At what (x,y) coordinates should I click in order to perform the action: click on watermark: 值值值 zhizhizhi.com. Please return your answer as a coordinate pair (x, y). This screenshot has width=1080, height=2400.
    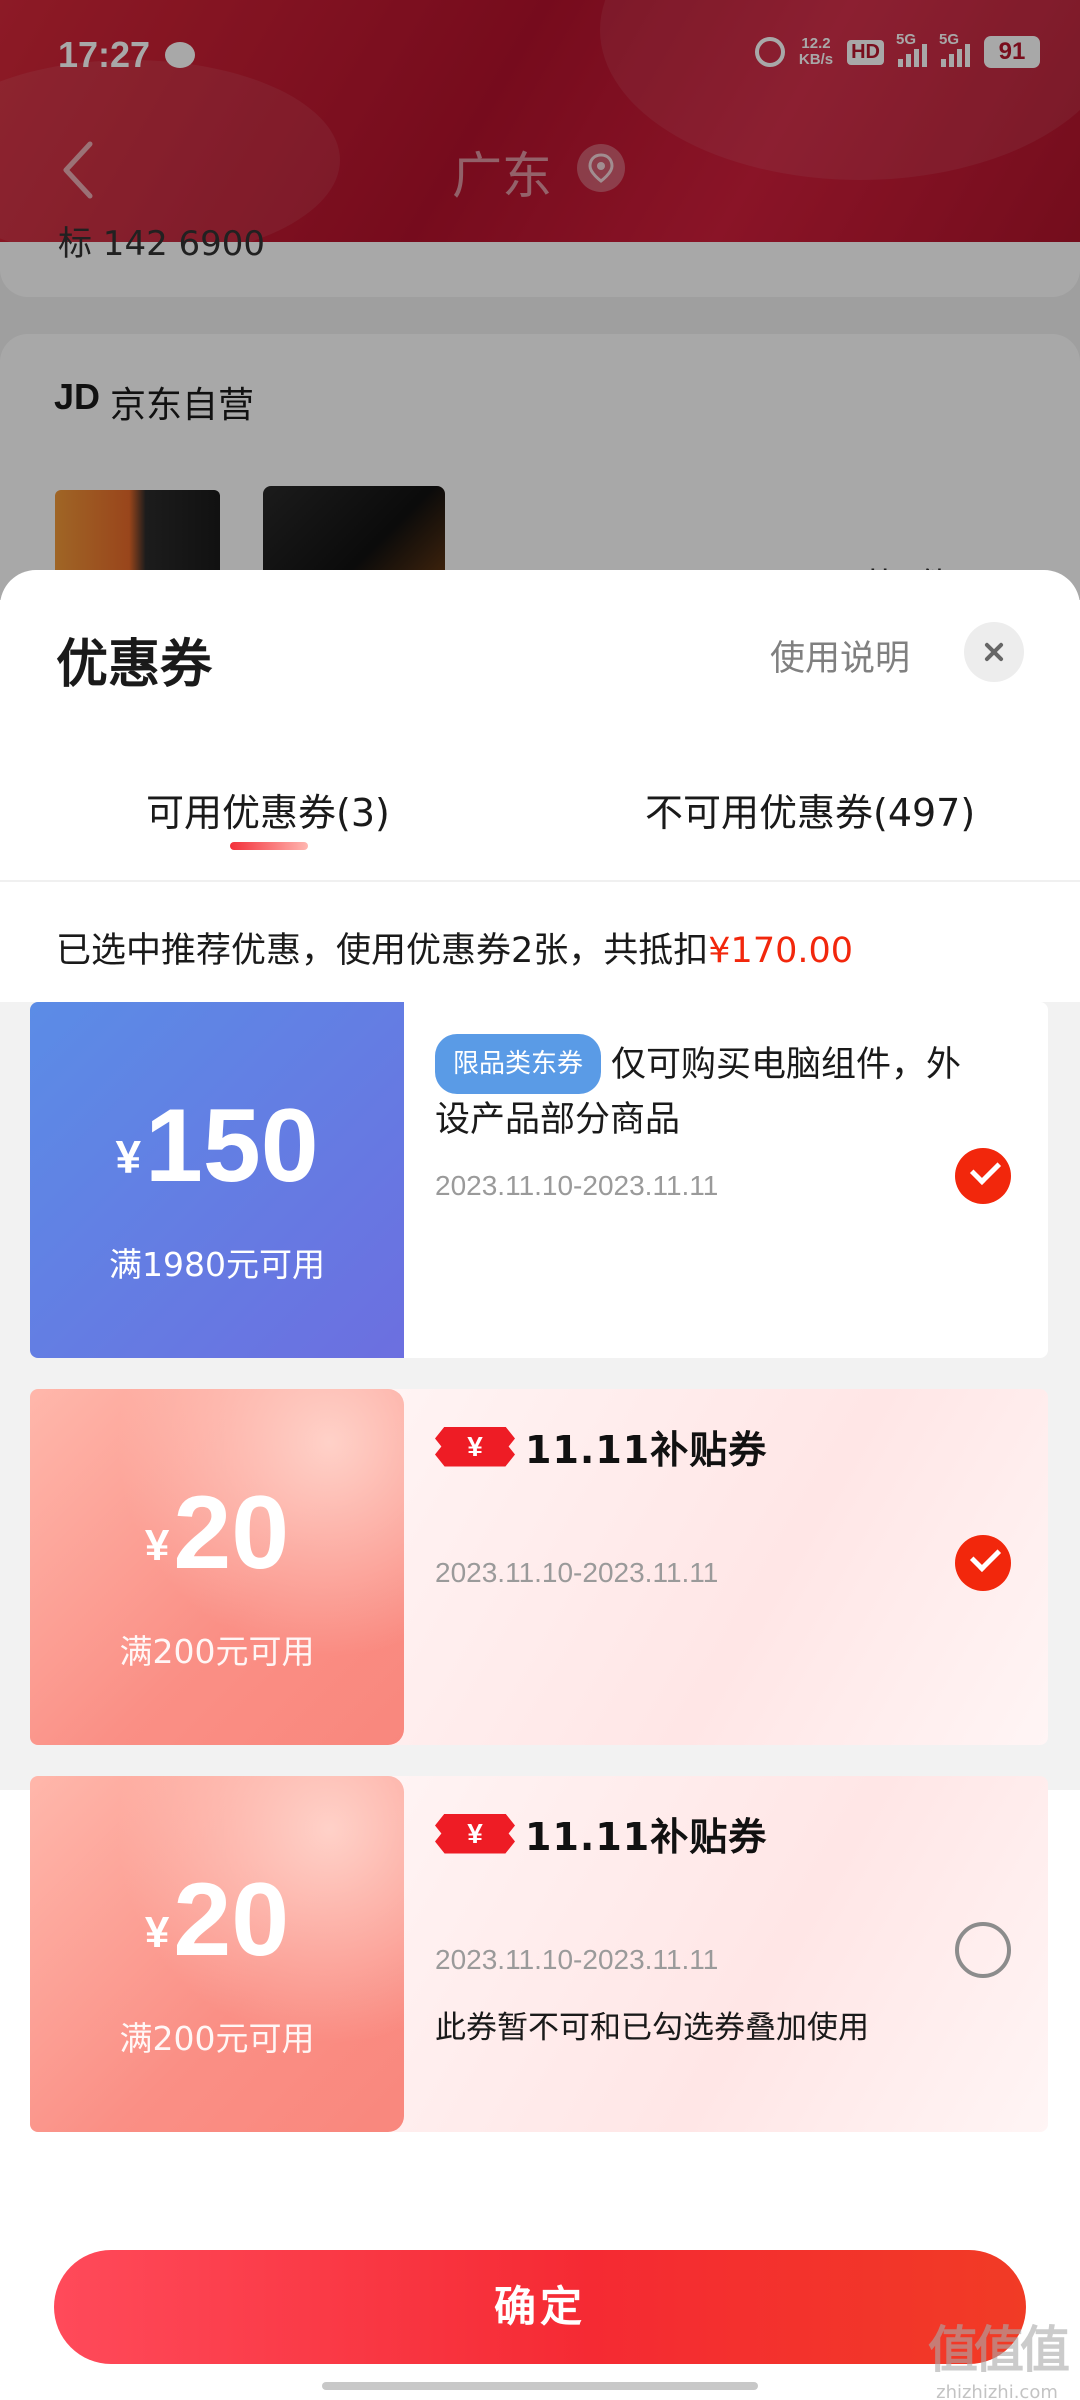
    Looking at the image, I should click on (997, 2355).